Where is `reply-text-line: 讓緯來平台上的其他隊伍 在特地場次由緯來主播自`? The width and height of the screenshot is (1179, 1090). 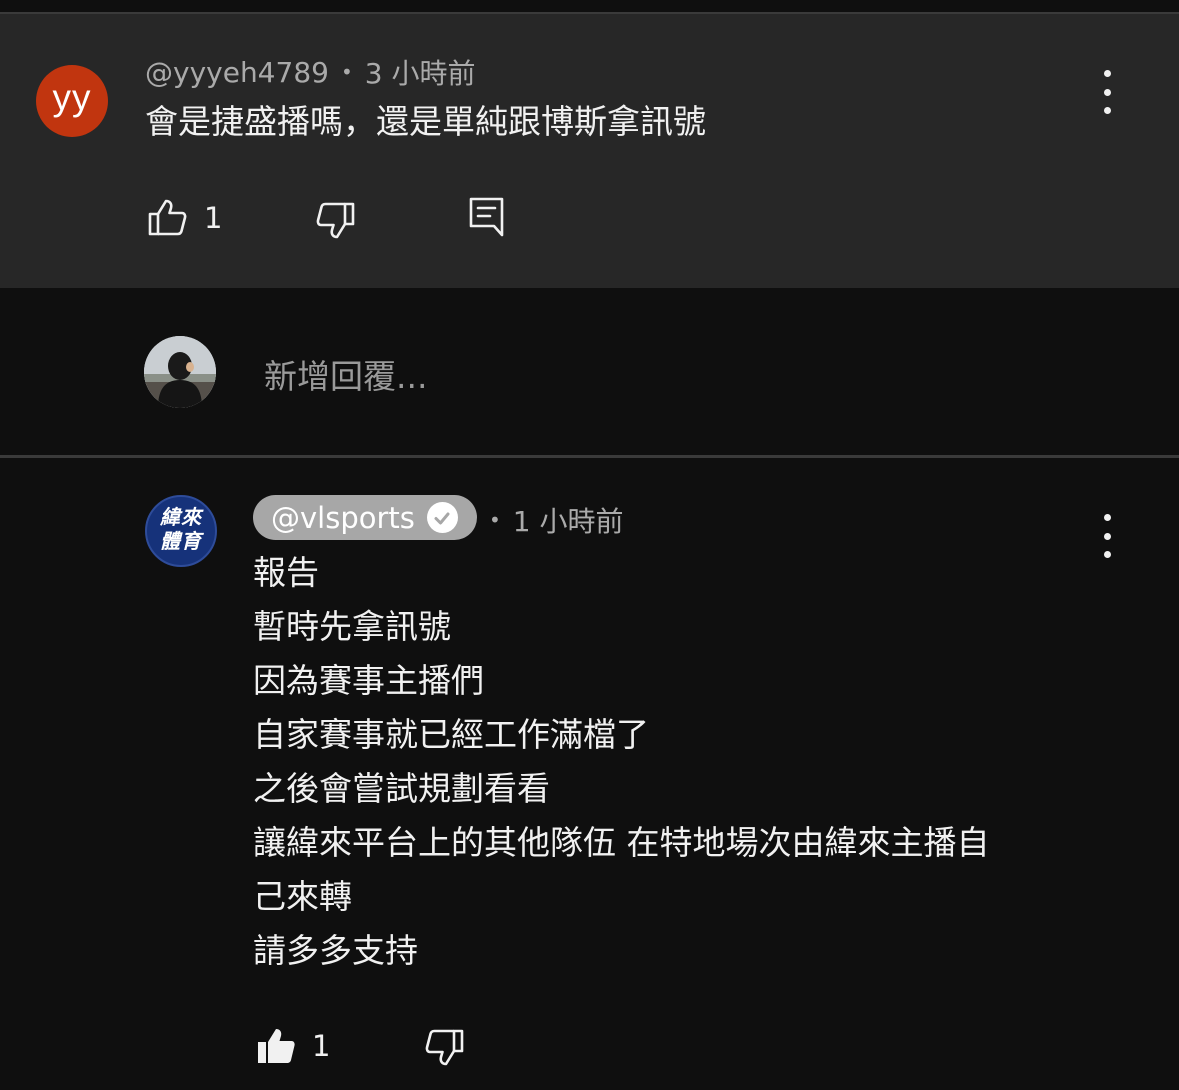
reply-text-line: 讓緯來平台上的其他隊伍 在特地場次由緯來主播自 is located at coordinates (621, 842).